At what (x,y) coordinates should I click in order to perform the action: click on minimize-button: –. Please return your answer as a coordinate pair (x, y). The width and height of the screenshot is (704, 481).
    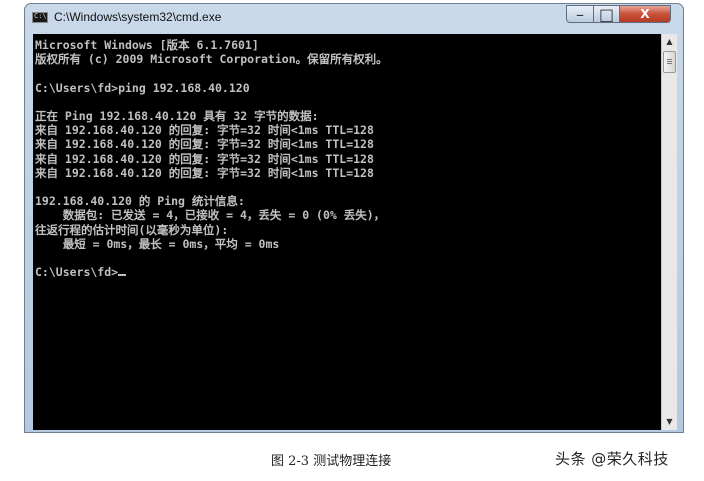
    Looking at the image, I should click on (580, 14).